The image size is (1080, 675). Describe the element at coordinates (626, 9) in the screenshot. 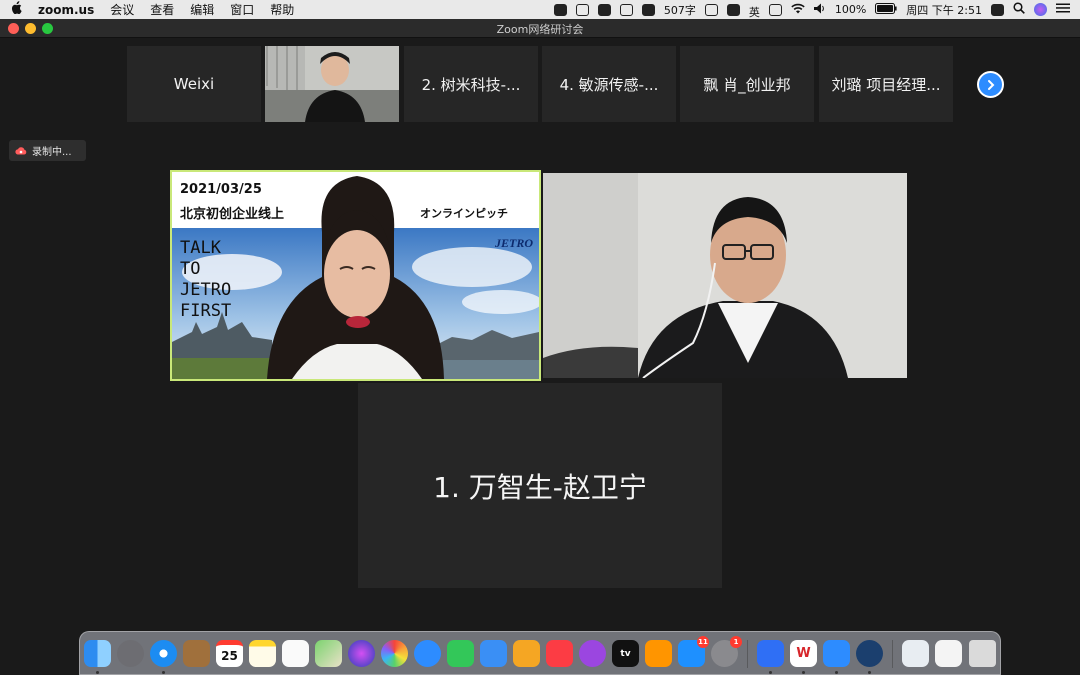

I see `cloud-sync-icon` at that location.